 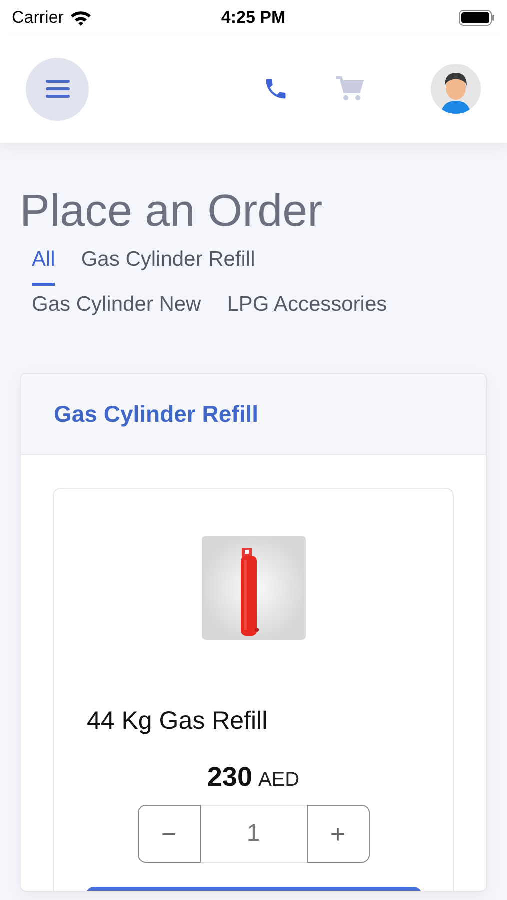 I want to click on decrement-button: −, so click(x=169, y=834).